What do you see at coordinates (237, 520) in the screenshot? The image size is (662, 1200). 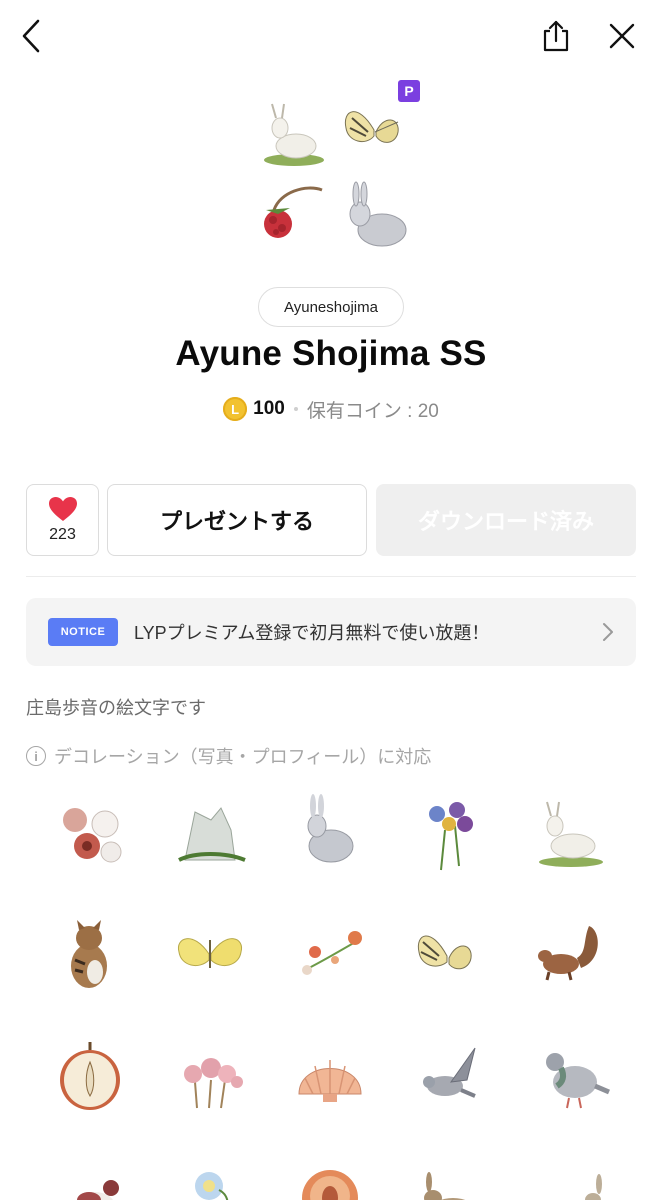 I see `present-button: プレゼントする` at bounding box center [237, 520].